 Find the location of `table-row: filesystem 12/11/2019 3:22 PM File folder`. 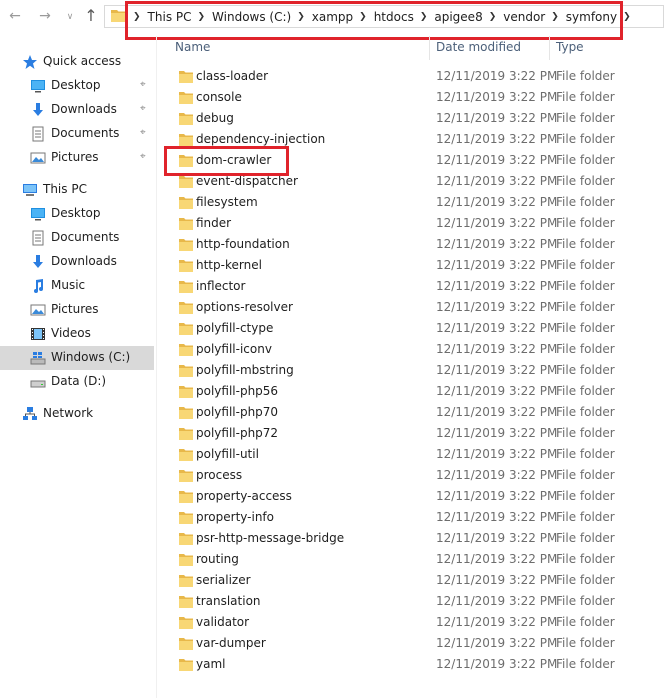

table-row: filesystem 12/11/2019 3:22 PM File folder is located at coordinates (410, 203).